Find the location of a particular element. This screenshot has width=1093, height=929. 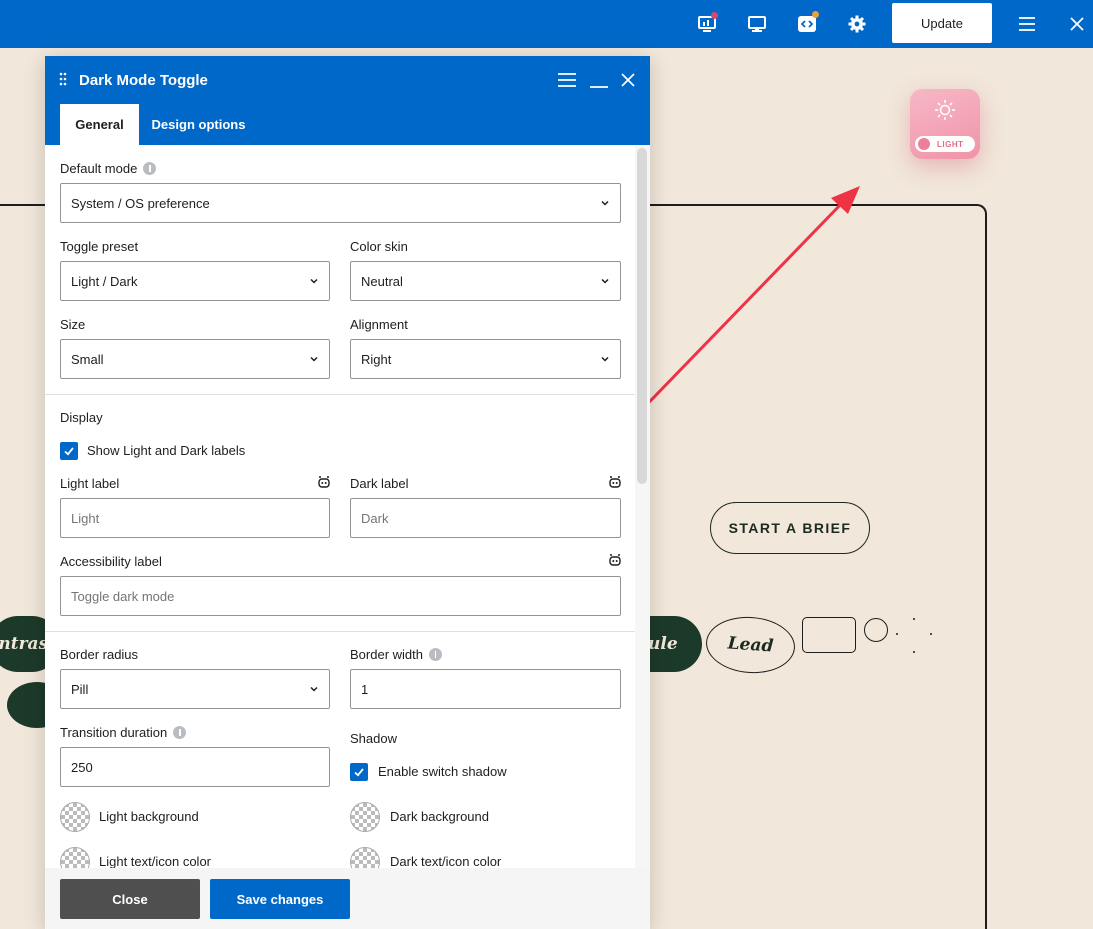

default-mode-label-text: Default mode is located at coordinates (99, 168).